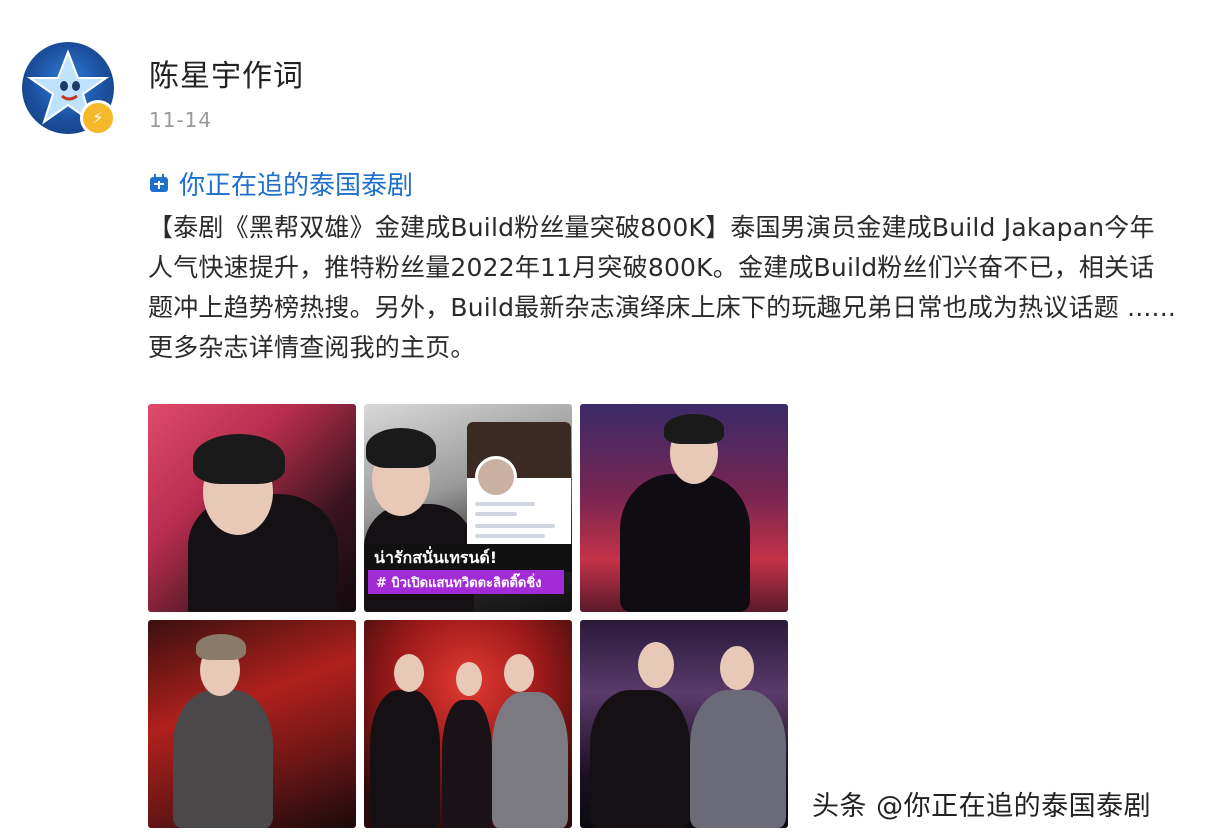 The image size is (1212, 840). Describe the element at coordinates (982, 806) in the screenshot. I see `toutiao-watermark: 头条 @你正在追的泰国泰剧` at that location.